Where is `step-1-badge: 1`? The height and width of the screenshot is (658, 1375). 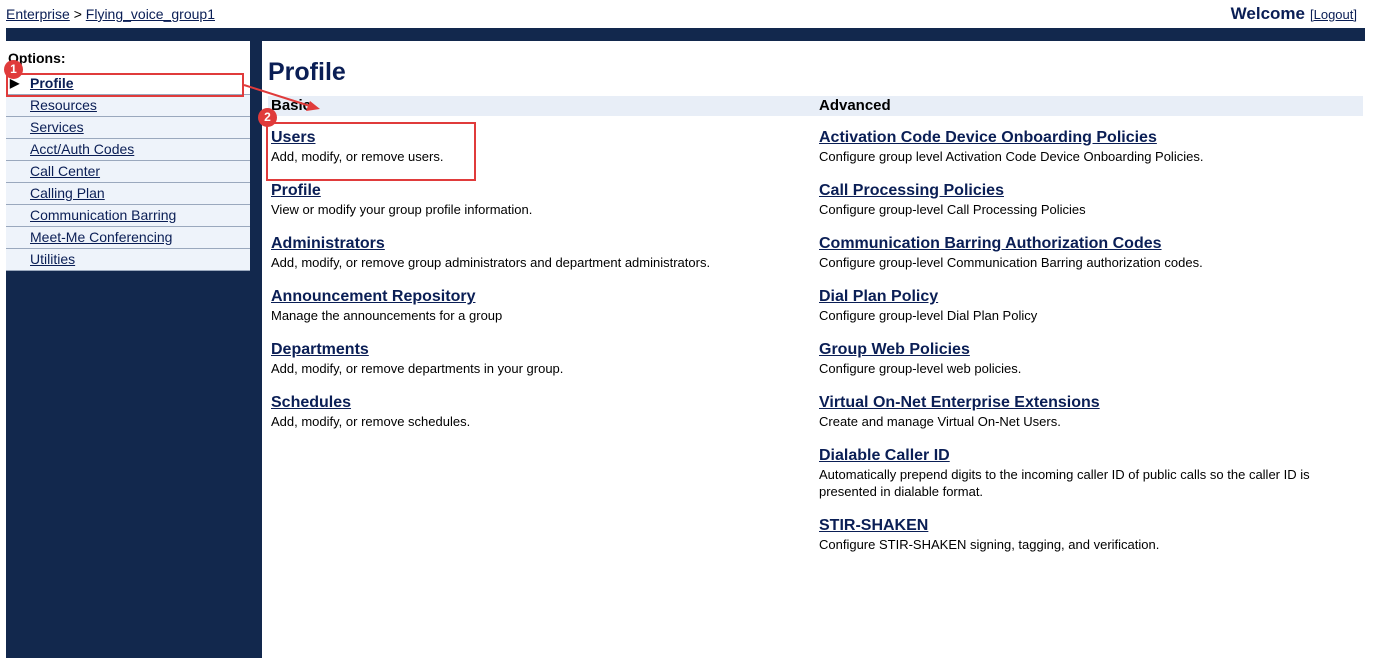
step-1-badge: 1 is located at coordinates (13, 69).